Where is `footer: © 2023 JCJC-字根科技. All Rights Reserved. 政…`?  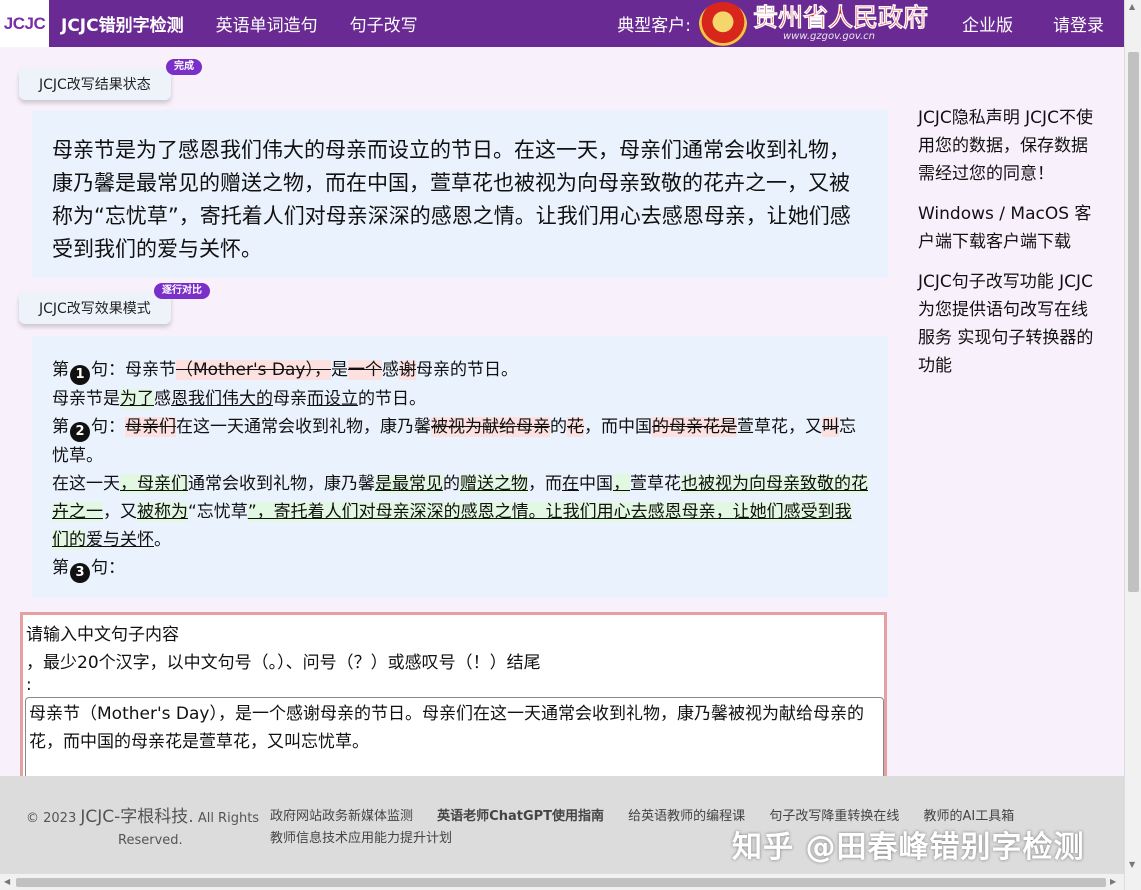
footer: © 2023 JCJC-字根科技. All Rights Reserved. 政… is located at coordinates (562, 824).